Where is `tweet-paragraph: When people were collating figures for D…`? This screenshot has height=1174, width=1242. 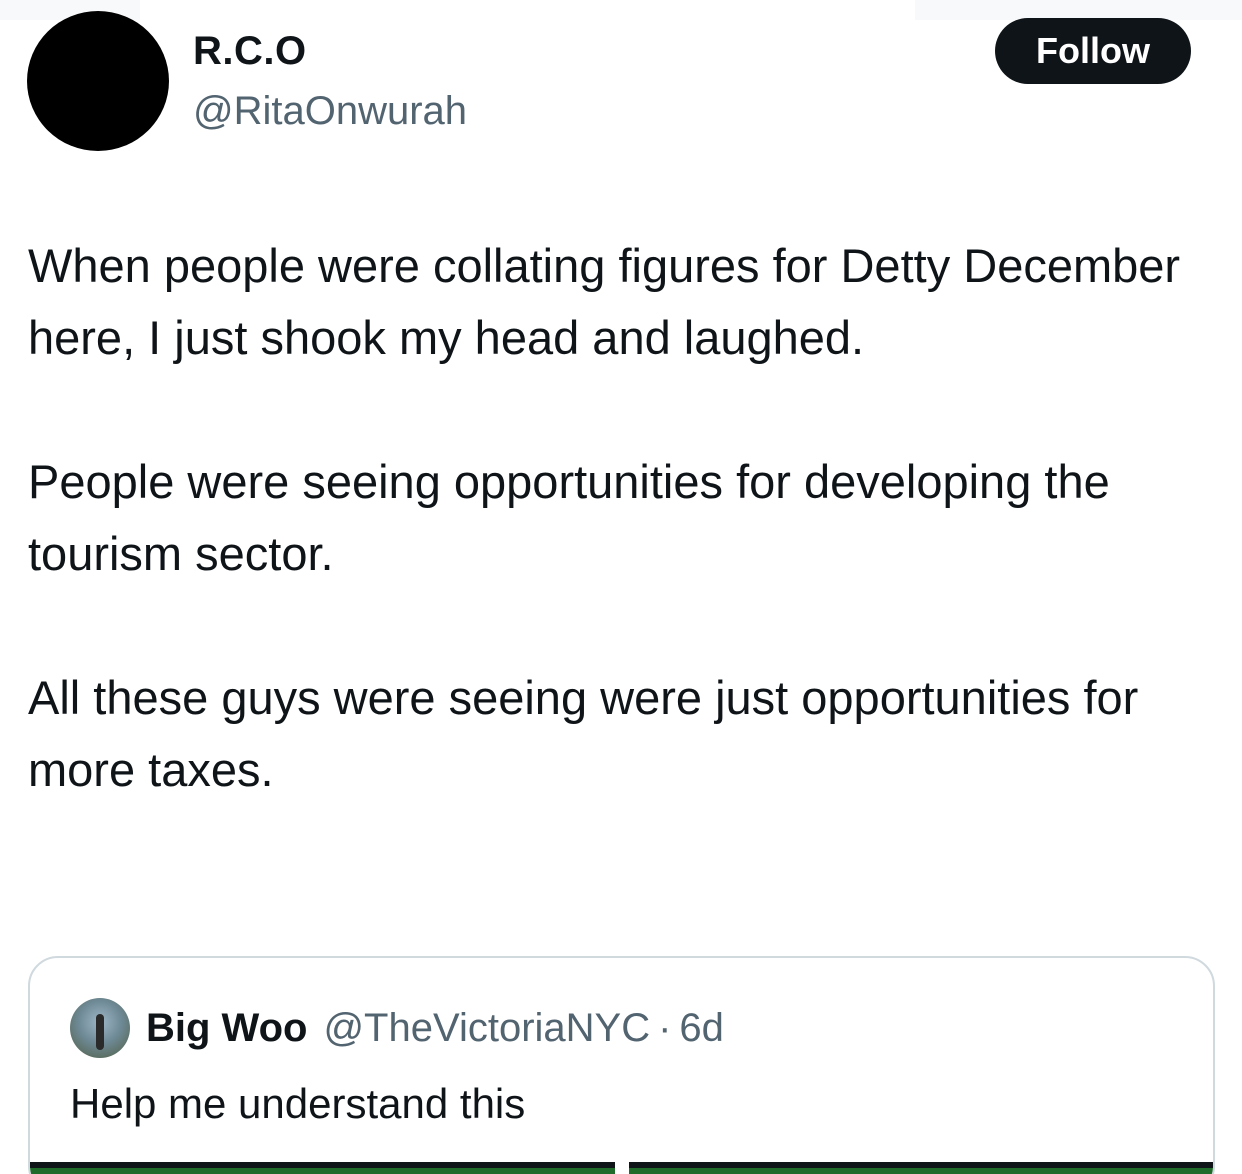
tweet-paragraph: When people were collating figures for D… is located at coordinates (604, 301).